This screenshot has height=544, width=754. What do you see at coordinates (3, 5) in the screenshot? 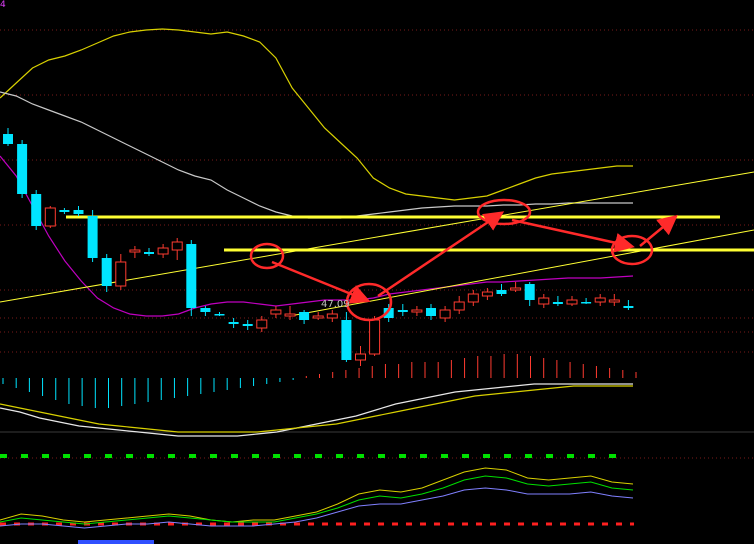
I see `top-left-tag: 4` at bounding box center [3, 5].